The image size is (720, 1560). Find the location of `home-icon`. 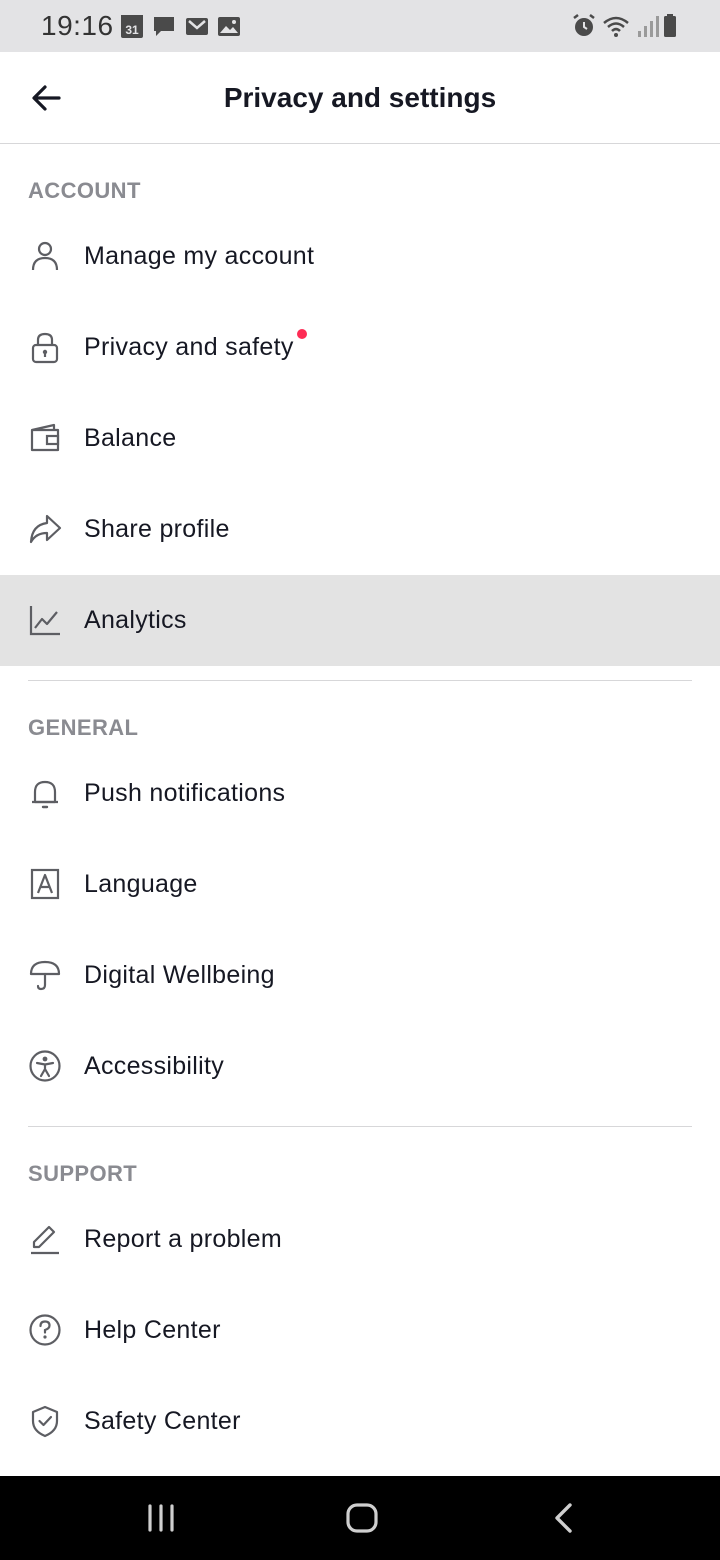

home-icon is located at coordinates (362, 1518).